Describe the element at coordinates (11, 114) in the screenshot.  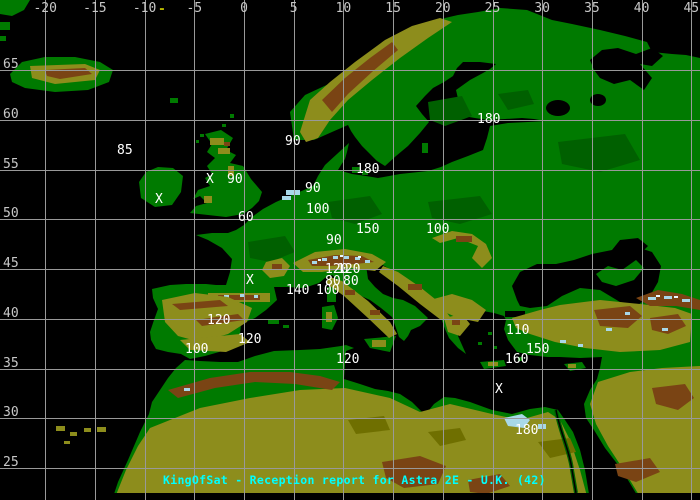
I see `lat-label: 60` at that location.